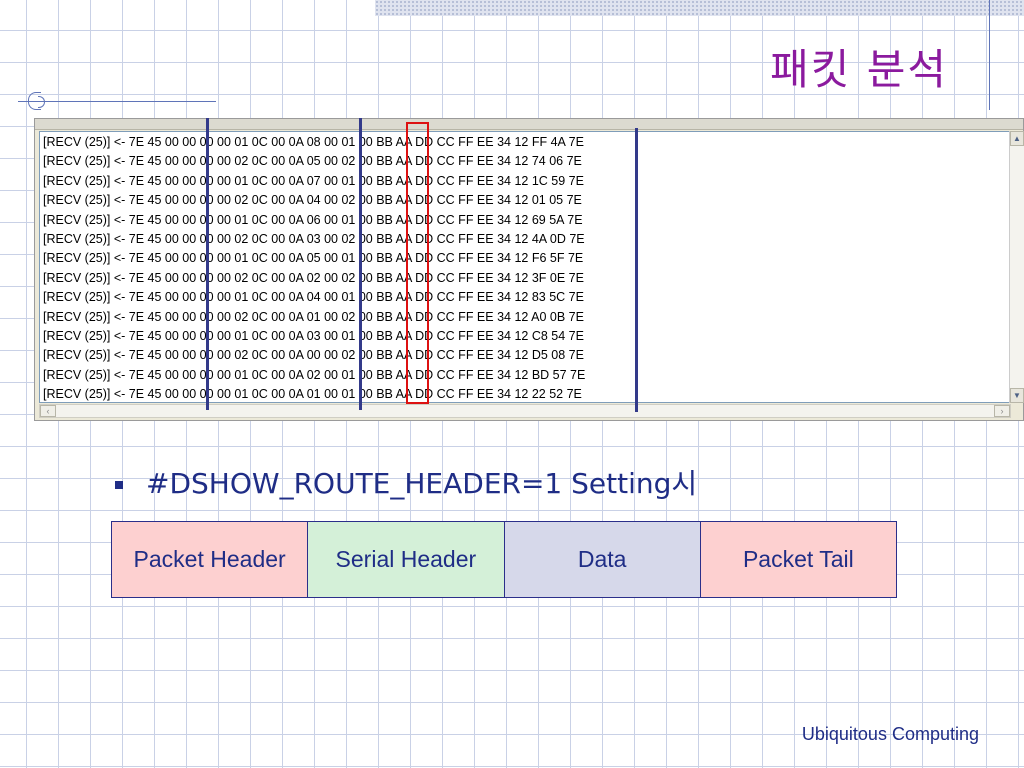 The width and height of the screenshot is (1024, 768). What do you see at coordinates (210, 559) in the screenshot?
I see `packet-cell-header: Packet Header` at bounding box center [210, 559].